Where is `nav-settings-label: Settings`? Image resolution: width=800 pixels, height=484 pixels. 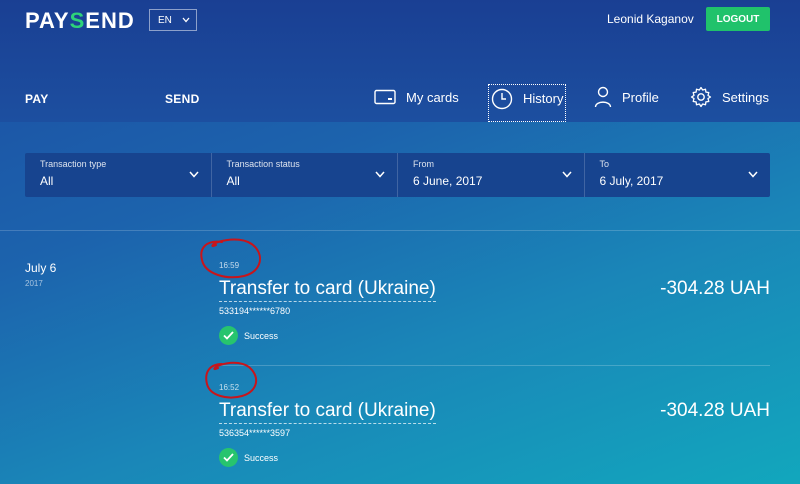
nav-settings-label: Settings is located at coordinates (745, 97).